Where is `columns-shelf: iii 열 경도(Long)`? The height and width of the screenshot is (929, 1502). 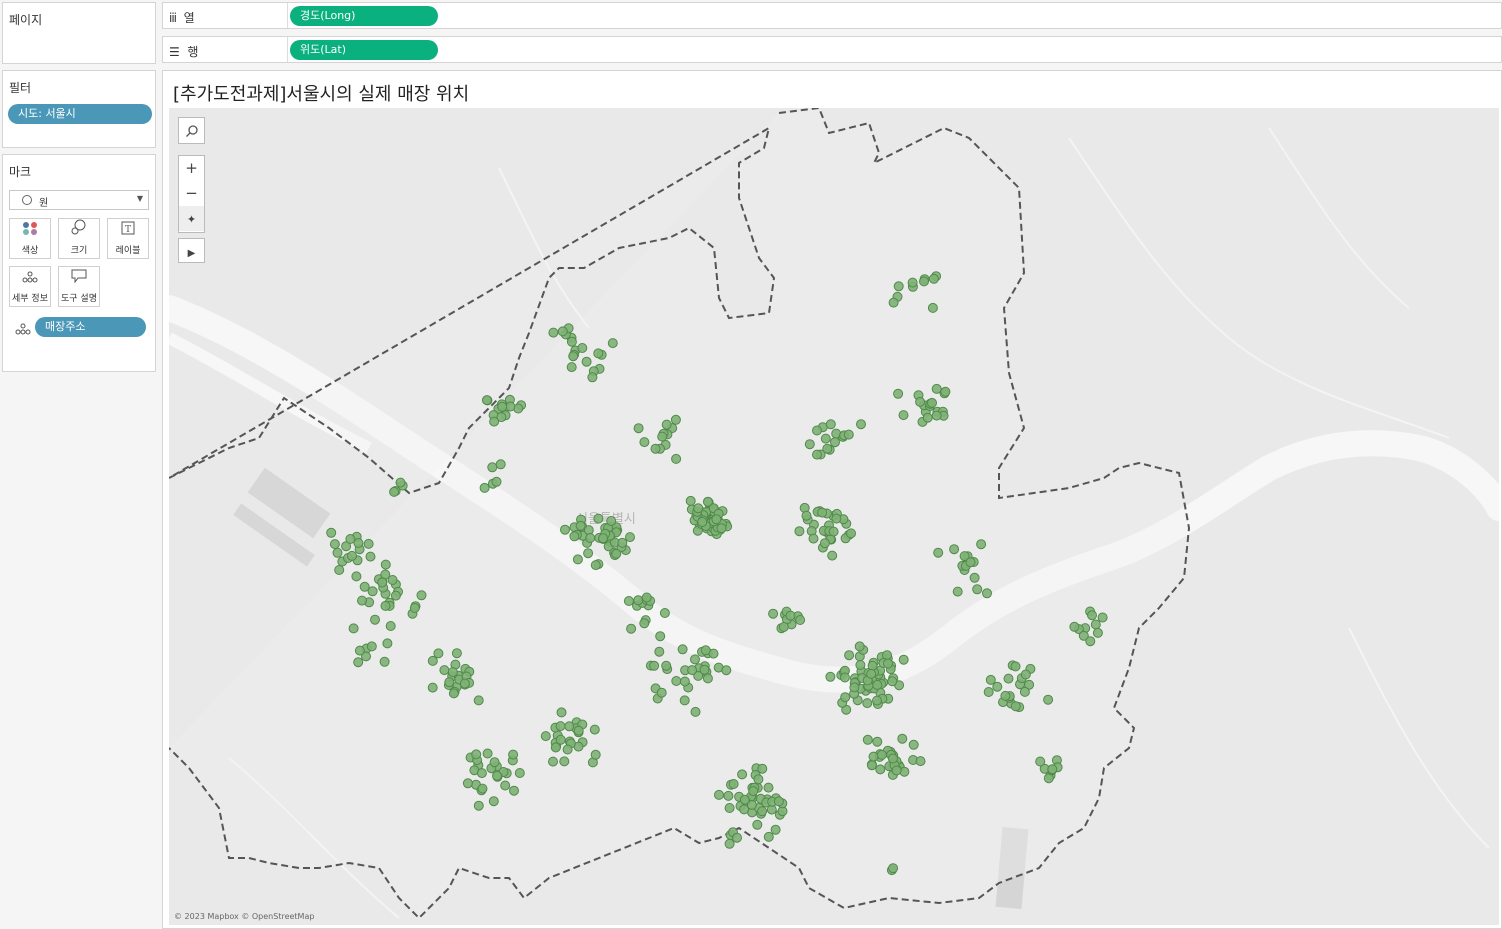 columns-shelf: iii 열 경도(Long) is located at coordinates (832, 15).